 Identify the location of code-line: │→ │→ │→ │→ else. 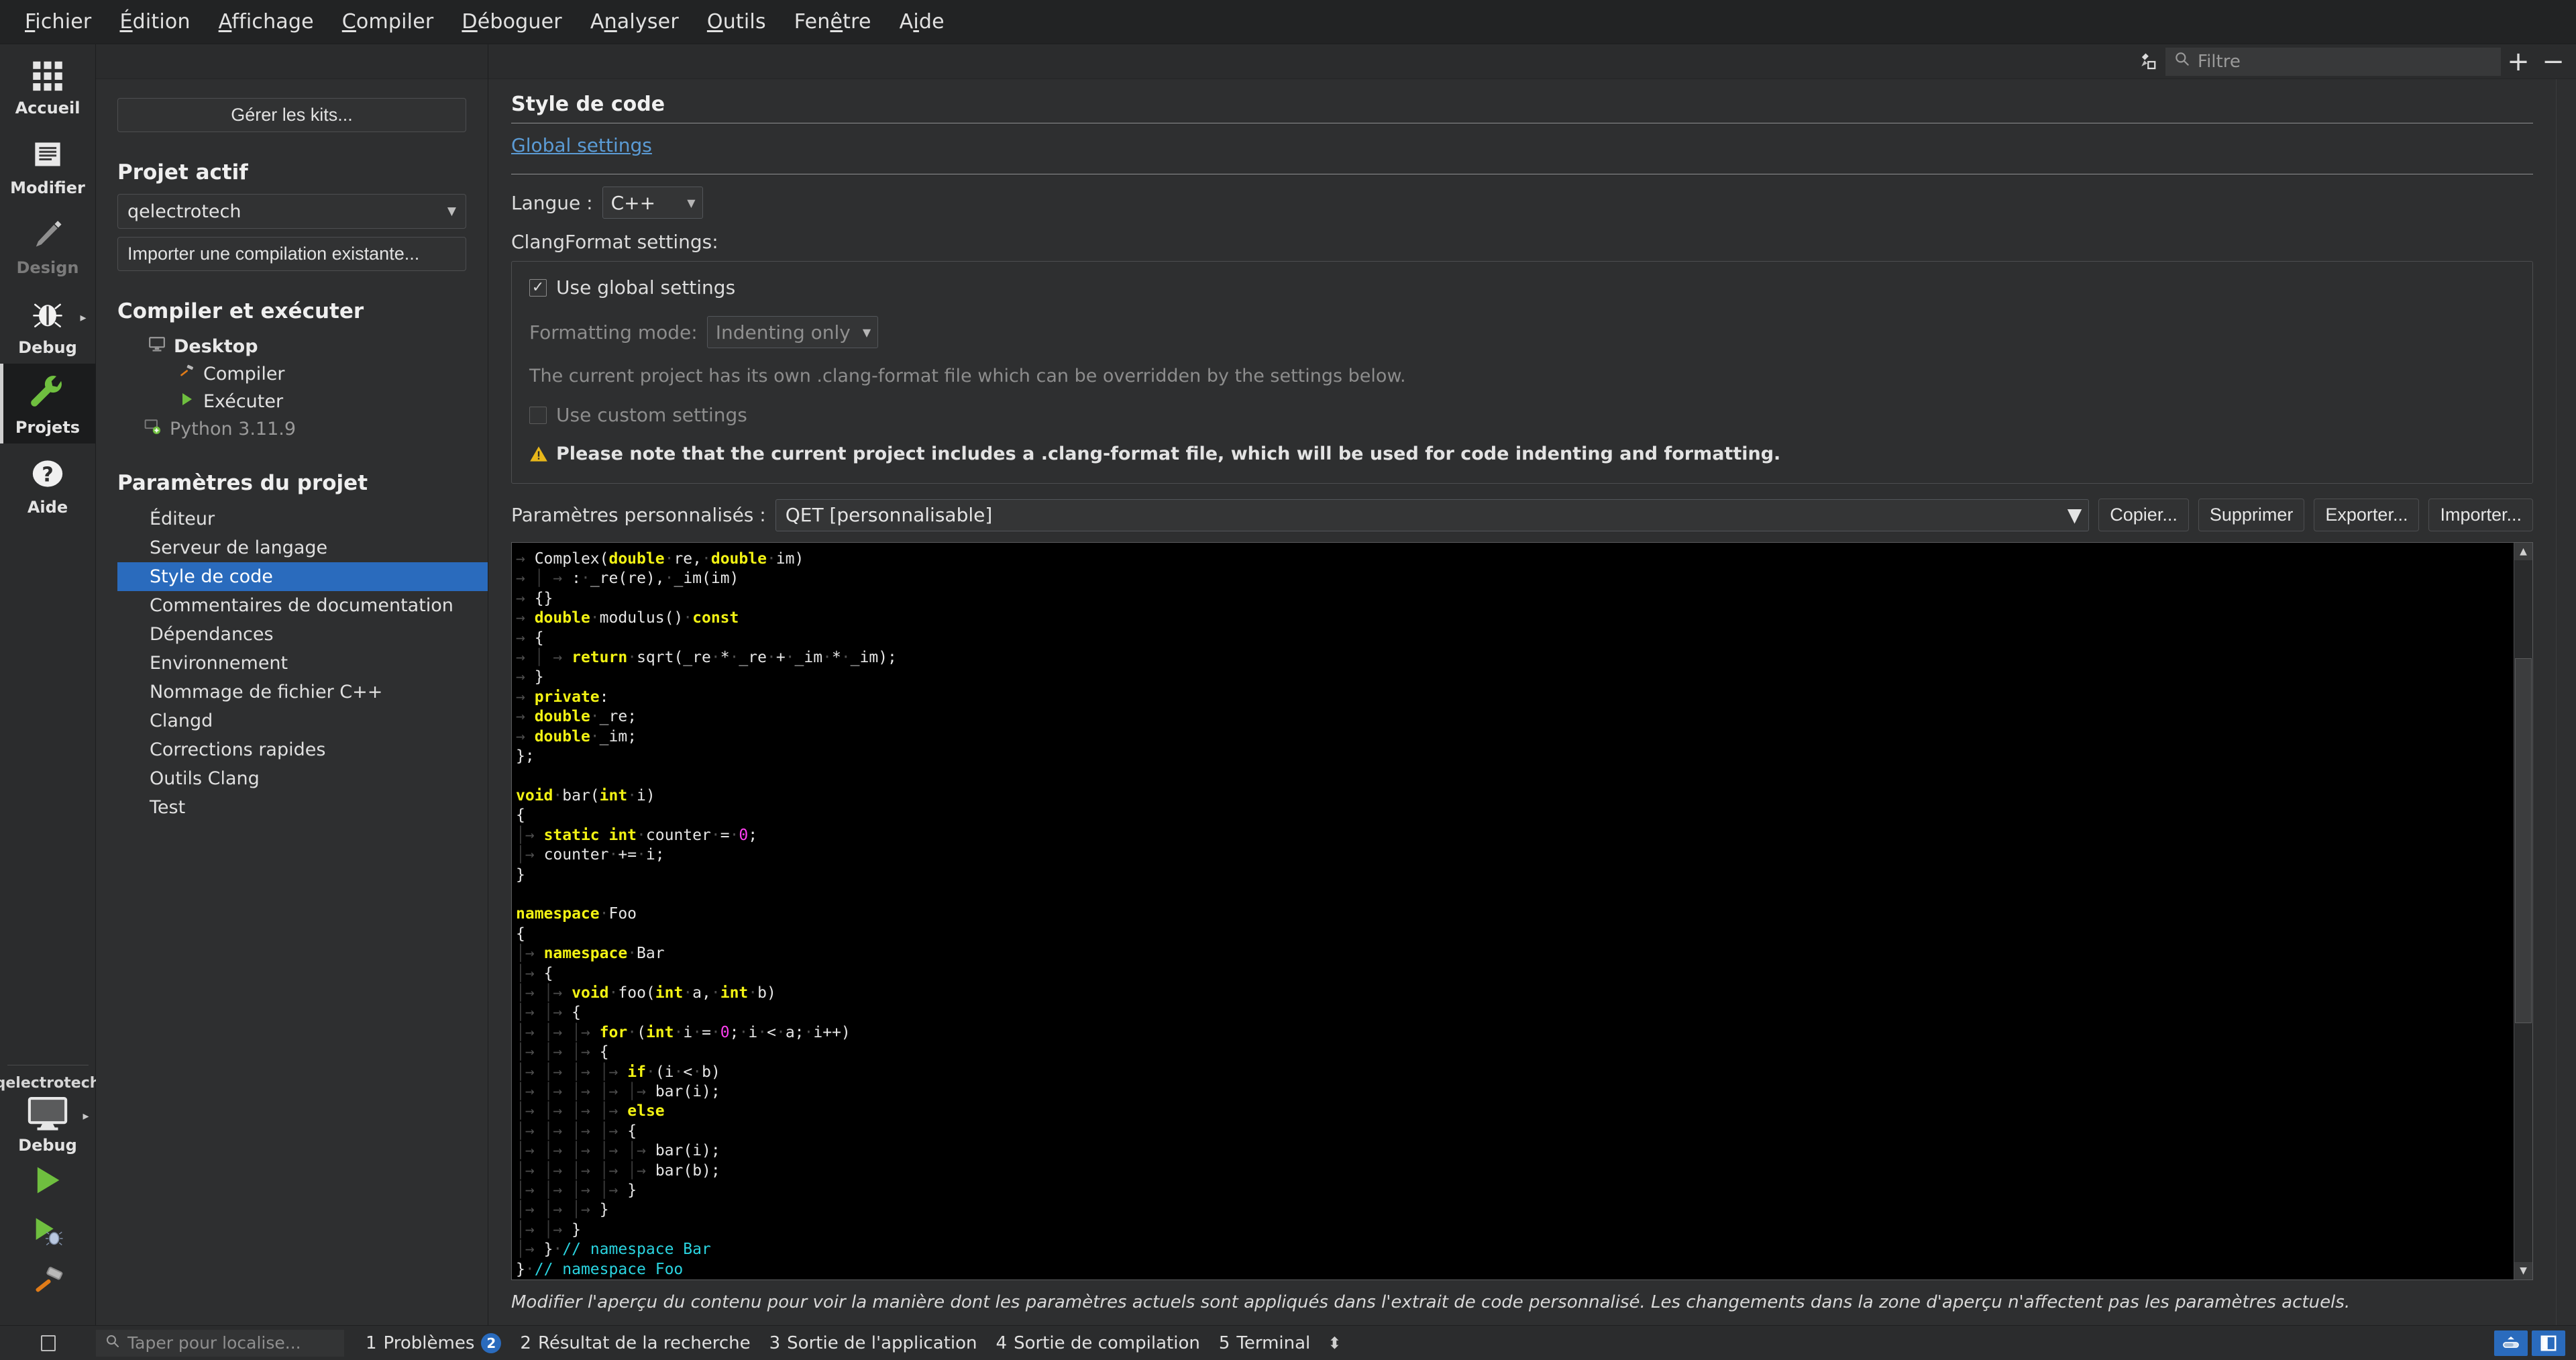
(590, 1111).